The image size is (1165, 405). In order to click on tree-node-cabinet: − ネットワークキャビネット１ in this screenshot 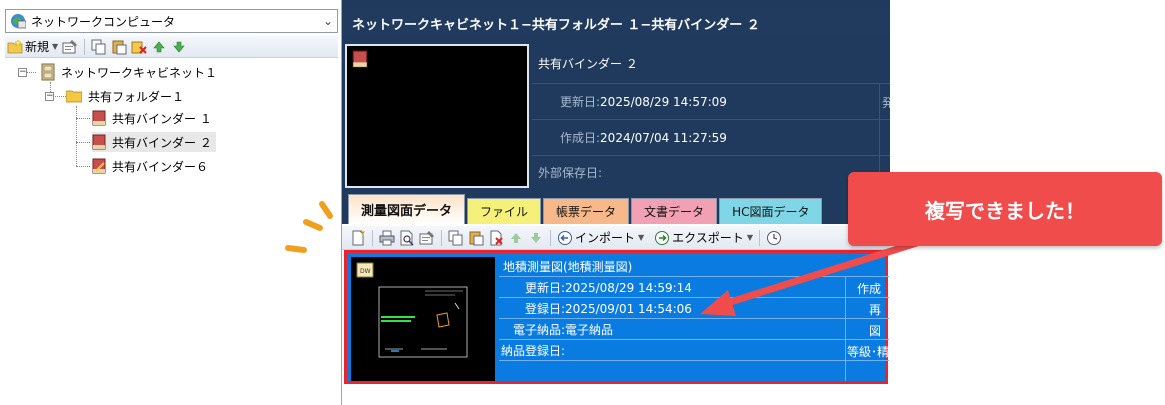, I will do `click(117, 72)`.